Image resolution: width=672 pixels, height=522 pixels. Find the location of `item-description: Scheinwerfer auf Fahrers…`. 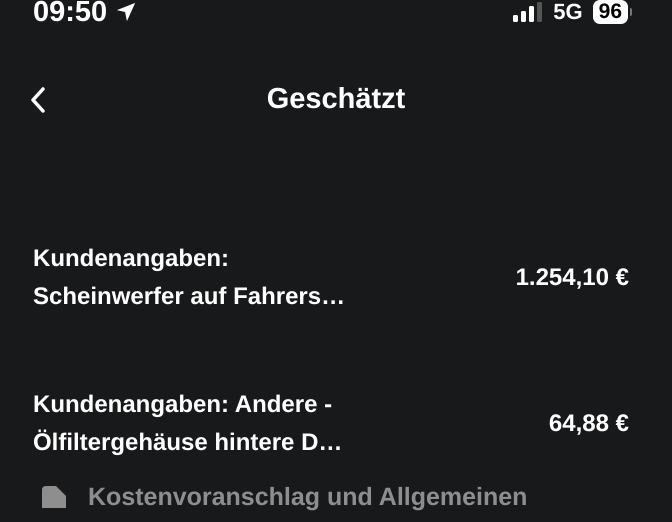

item-description: Scheinwerfer auf Fahrers… is located at coordinates (189, 297).